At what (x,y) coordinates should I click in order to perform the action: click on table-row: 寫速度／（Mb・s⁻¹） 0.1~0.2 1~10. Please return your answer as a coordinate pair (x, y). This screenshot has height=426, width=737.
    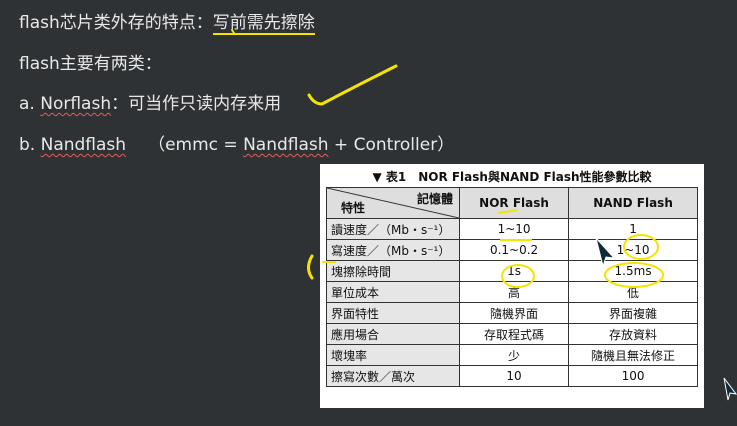
    Looking at the image, I should click on (512, 250).